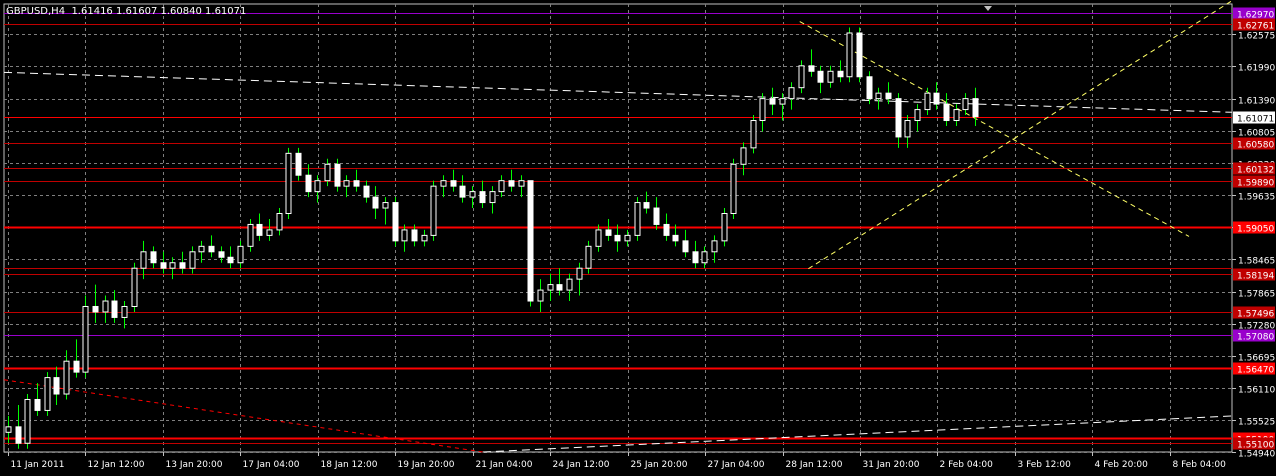 Image resolution: width=1276 pixels, height=476 pixels. What do you see at coordinates (504, 465) in the screenshot?
I see `x-tick-label: 21 Jan 04:00` at bounding box center [504, 465].